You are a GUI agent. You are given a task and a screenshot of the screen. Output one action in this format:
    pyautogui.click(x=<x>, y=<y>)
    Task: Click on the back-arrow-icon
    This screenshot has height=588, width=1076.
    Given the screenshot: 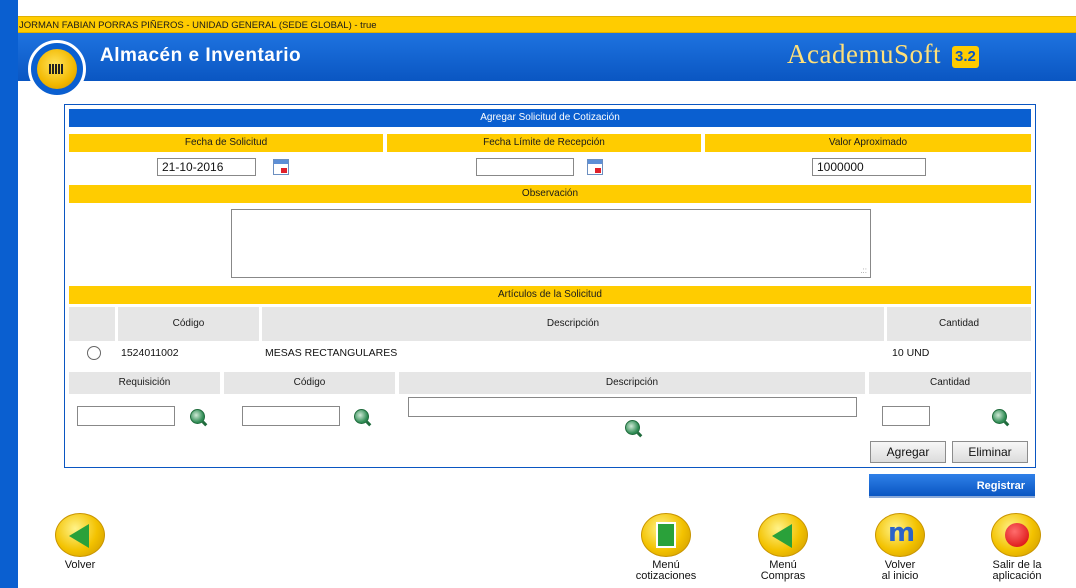 What is the action you would take?
    pyautogui.click(x=80, y=535)
    